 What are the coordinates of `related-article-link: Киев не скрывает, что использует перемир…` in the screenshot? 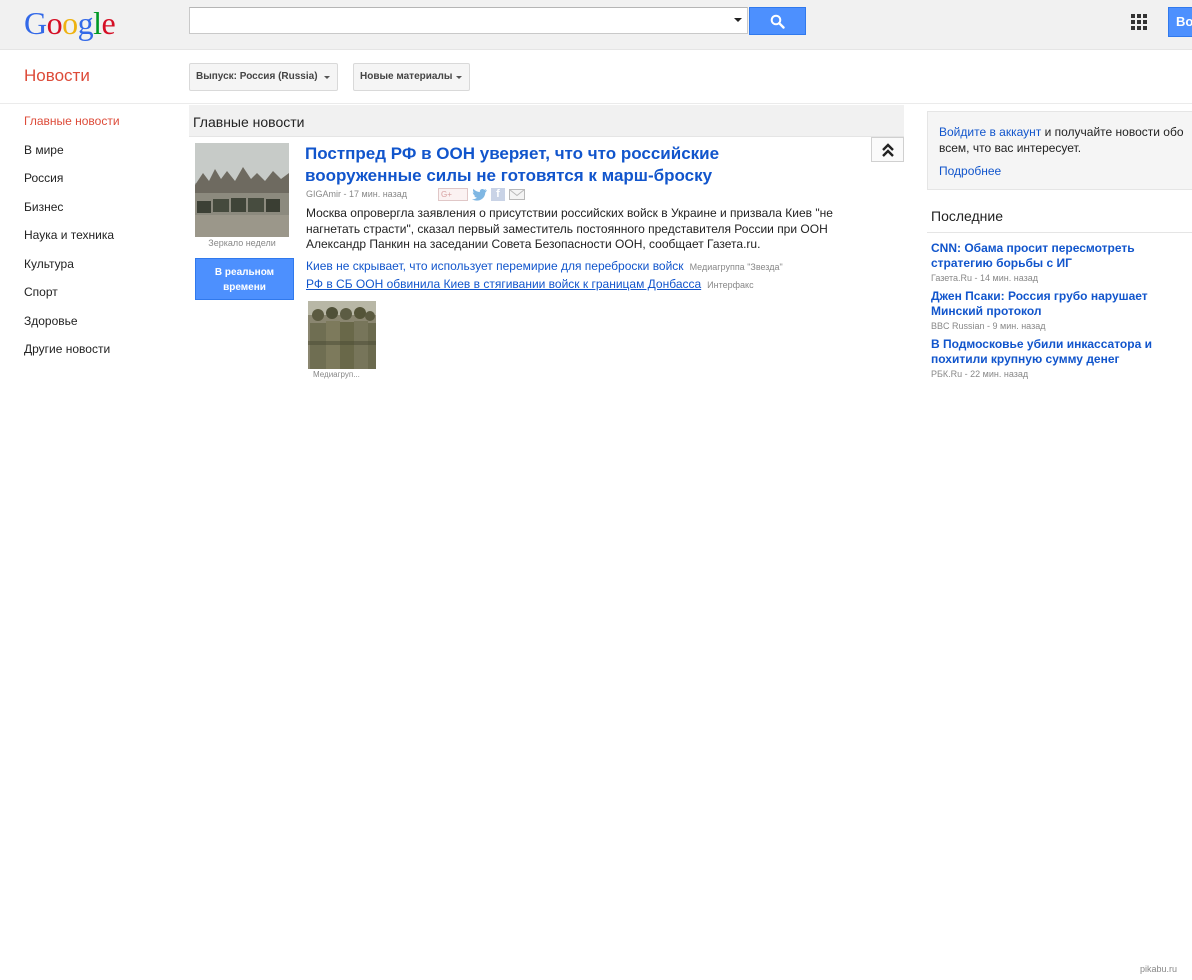 It's located at (495, 266).